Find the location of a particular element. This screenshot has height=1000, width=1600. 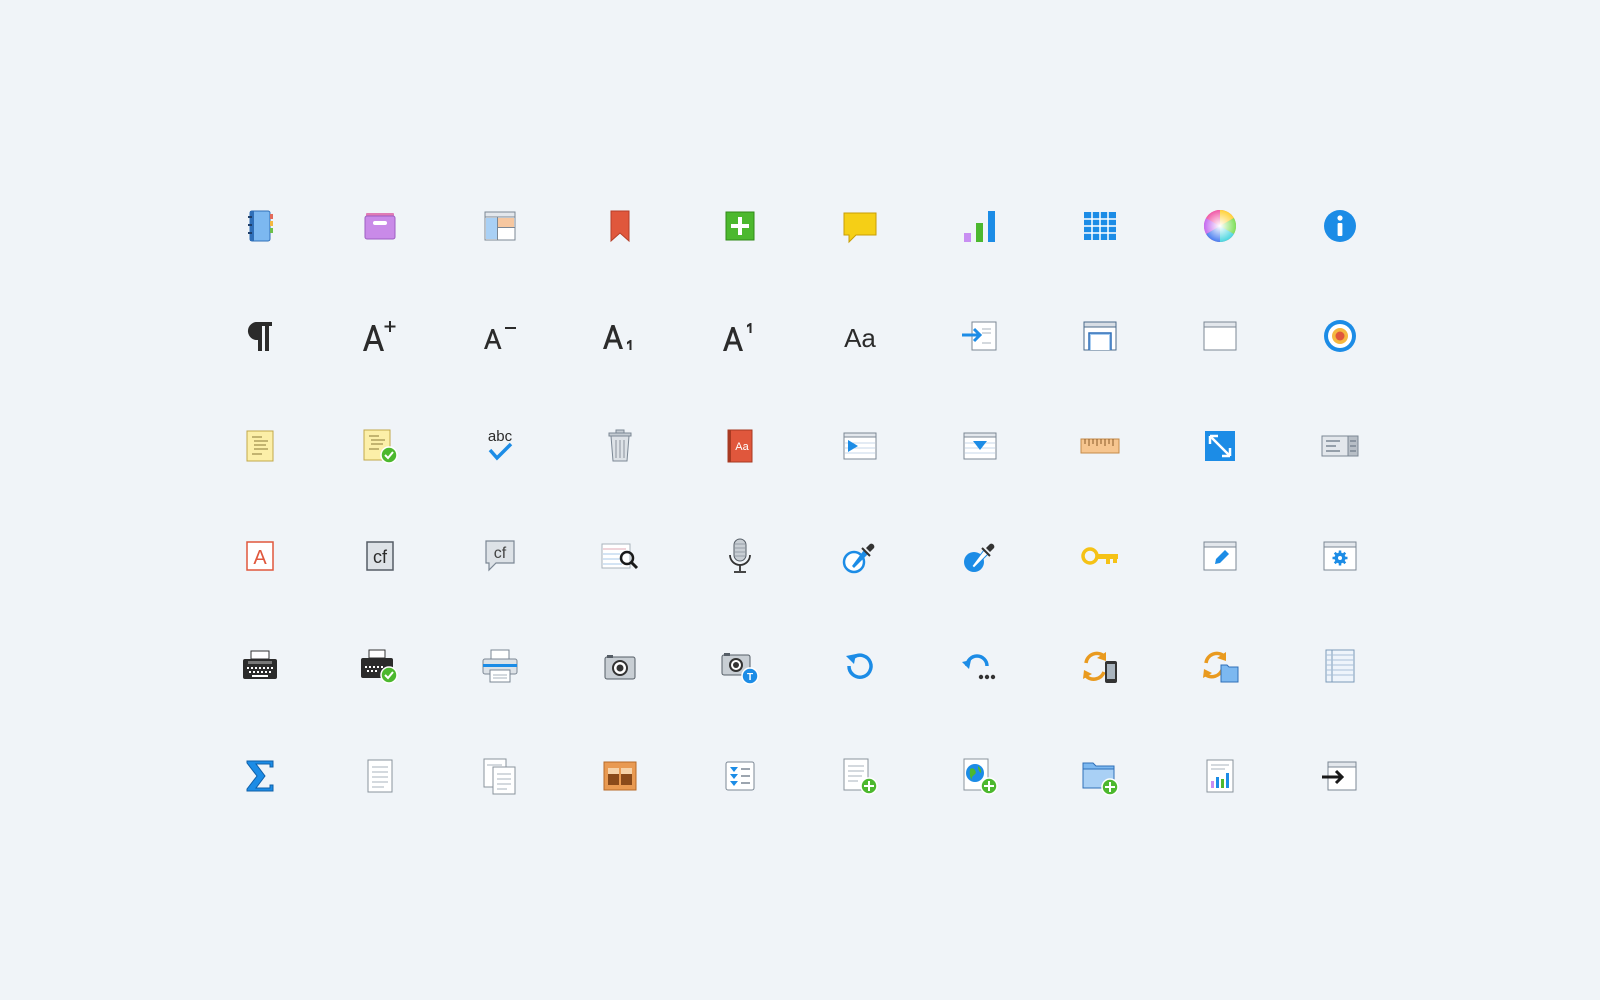

window-icon is located at coordinates (1220, 336).